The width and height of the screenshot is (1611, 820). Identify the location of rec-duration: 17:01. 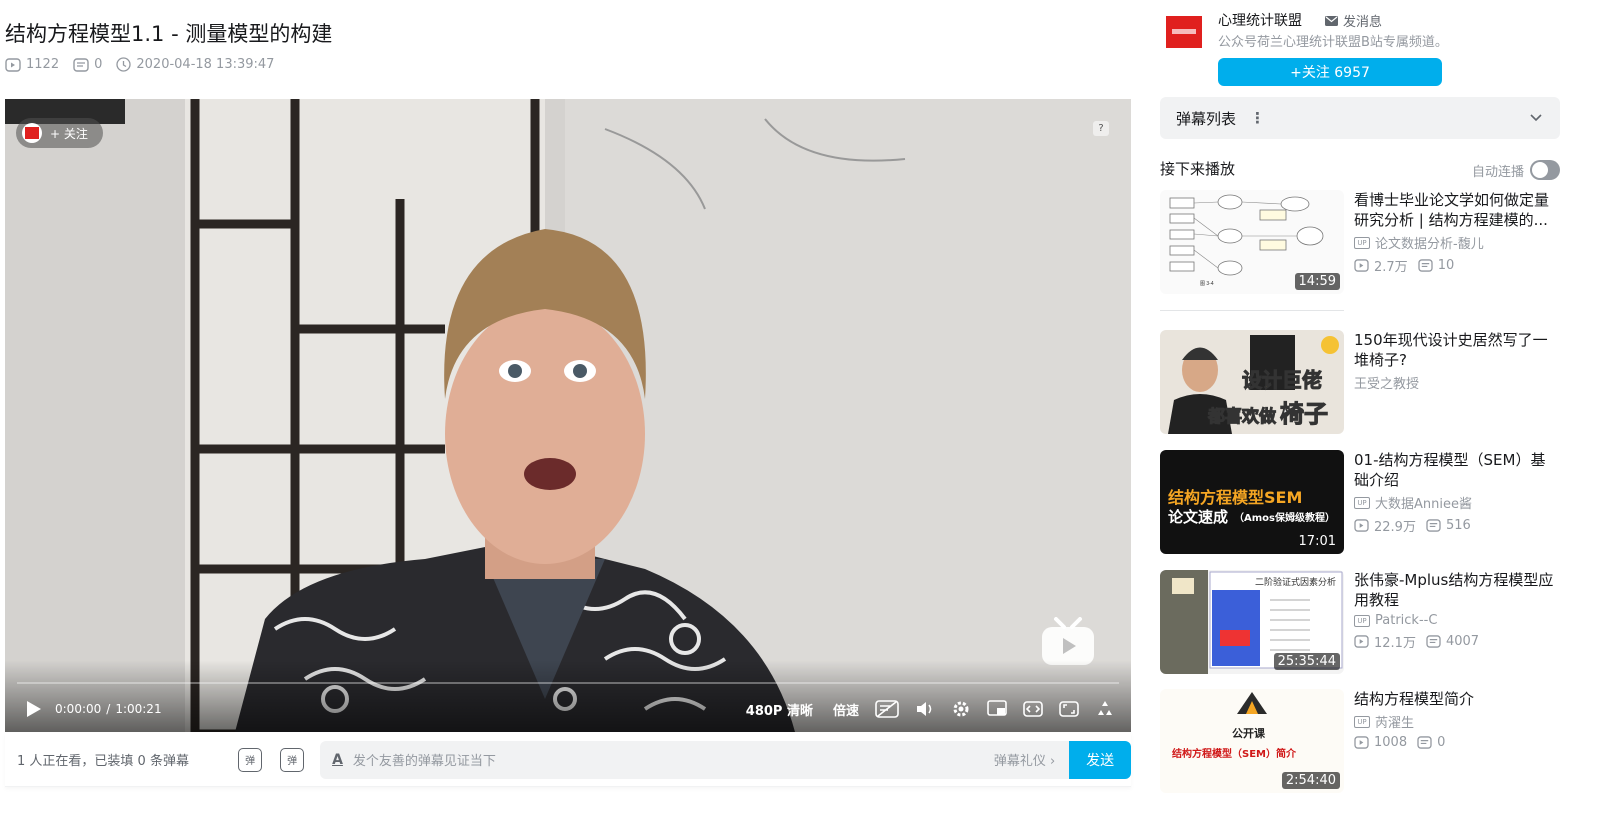
(1317, 541).